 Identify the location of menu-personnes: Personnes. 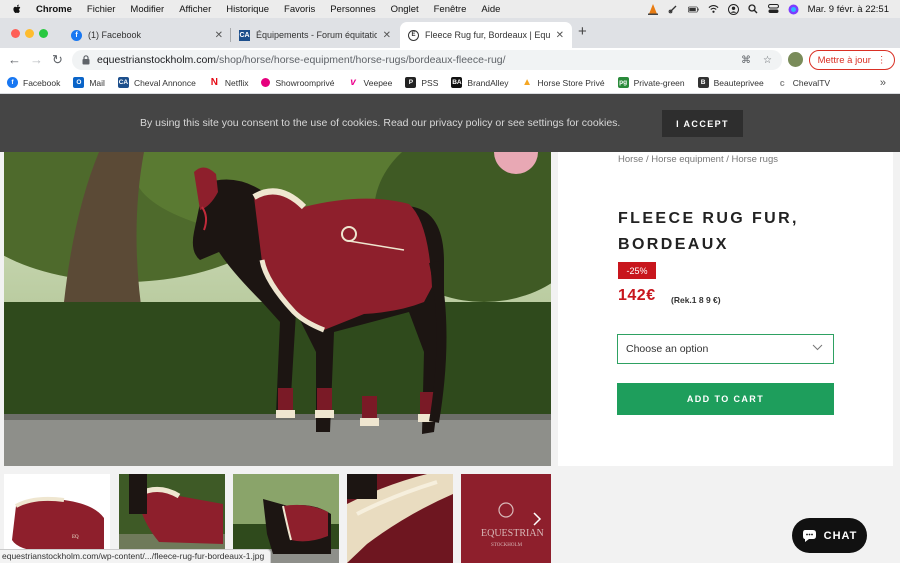
(352, 9).